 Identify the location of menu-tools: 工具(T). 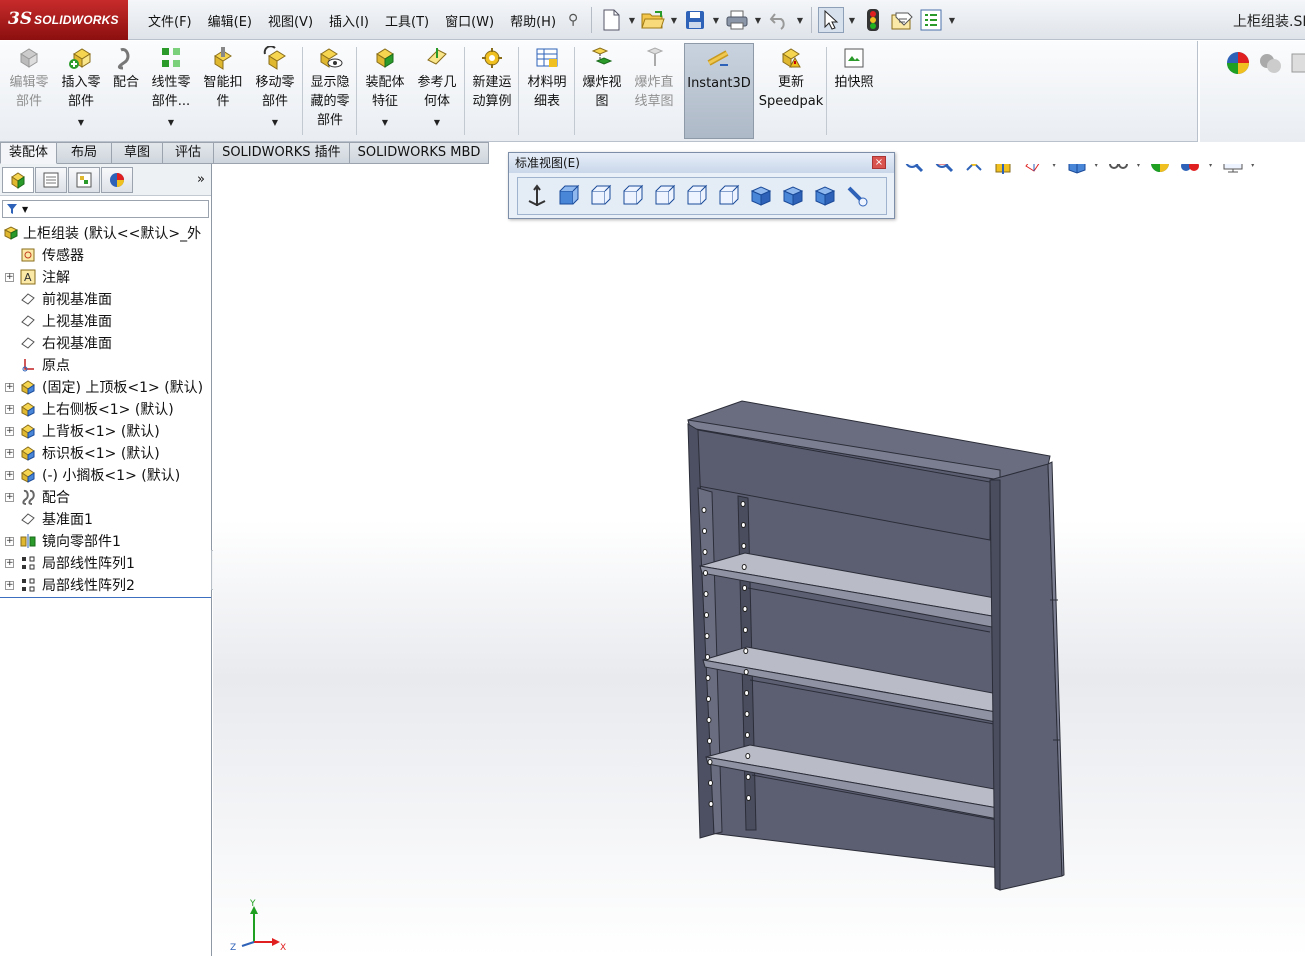
(407, 20).